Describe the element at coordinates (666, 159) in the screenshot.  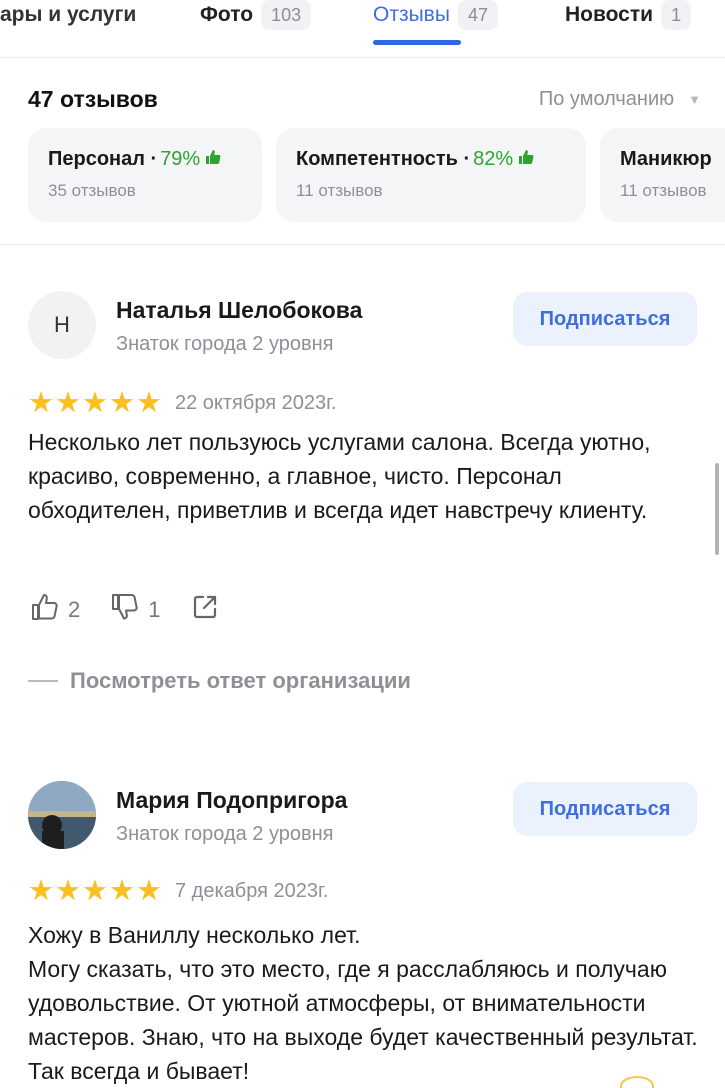
I see `aspect-title: Маникюр` at that location.